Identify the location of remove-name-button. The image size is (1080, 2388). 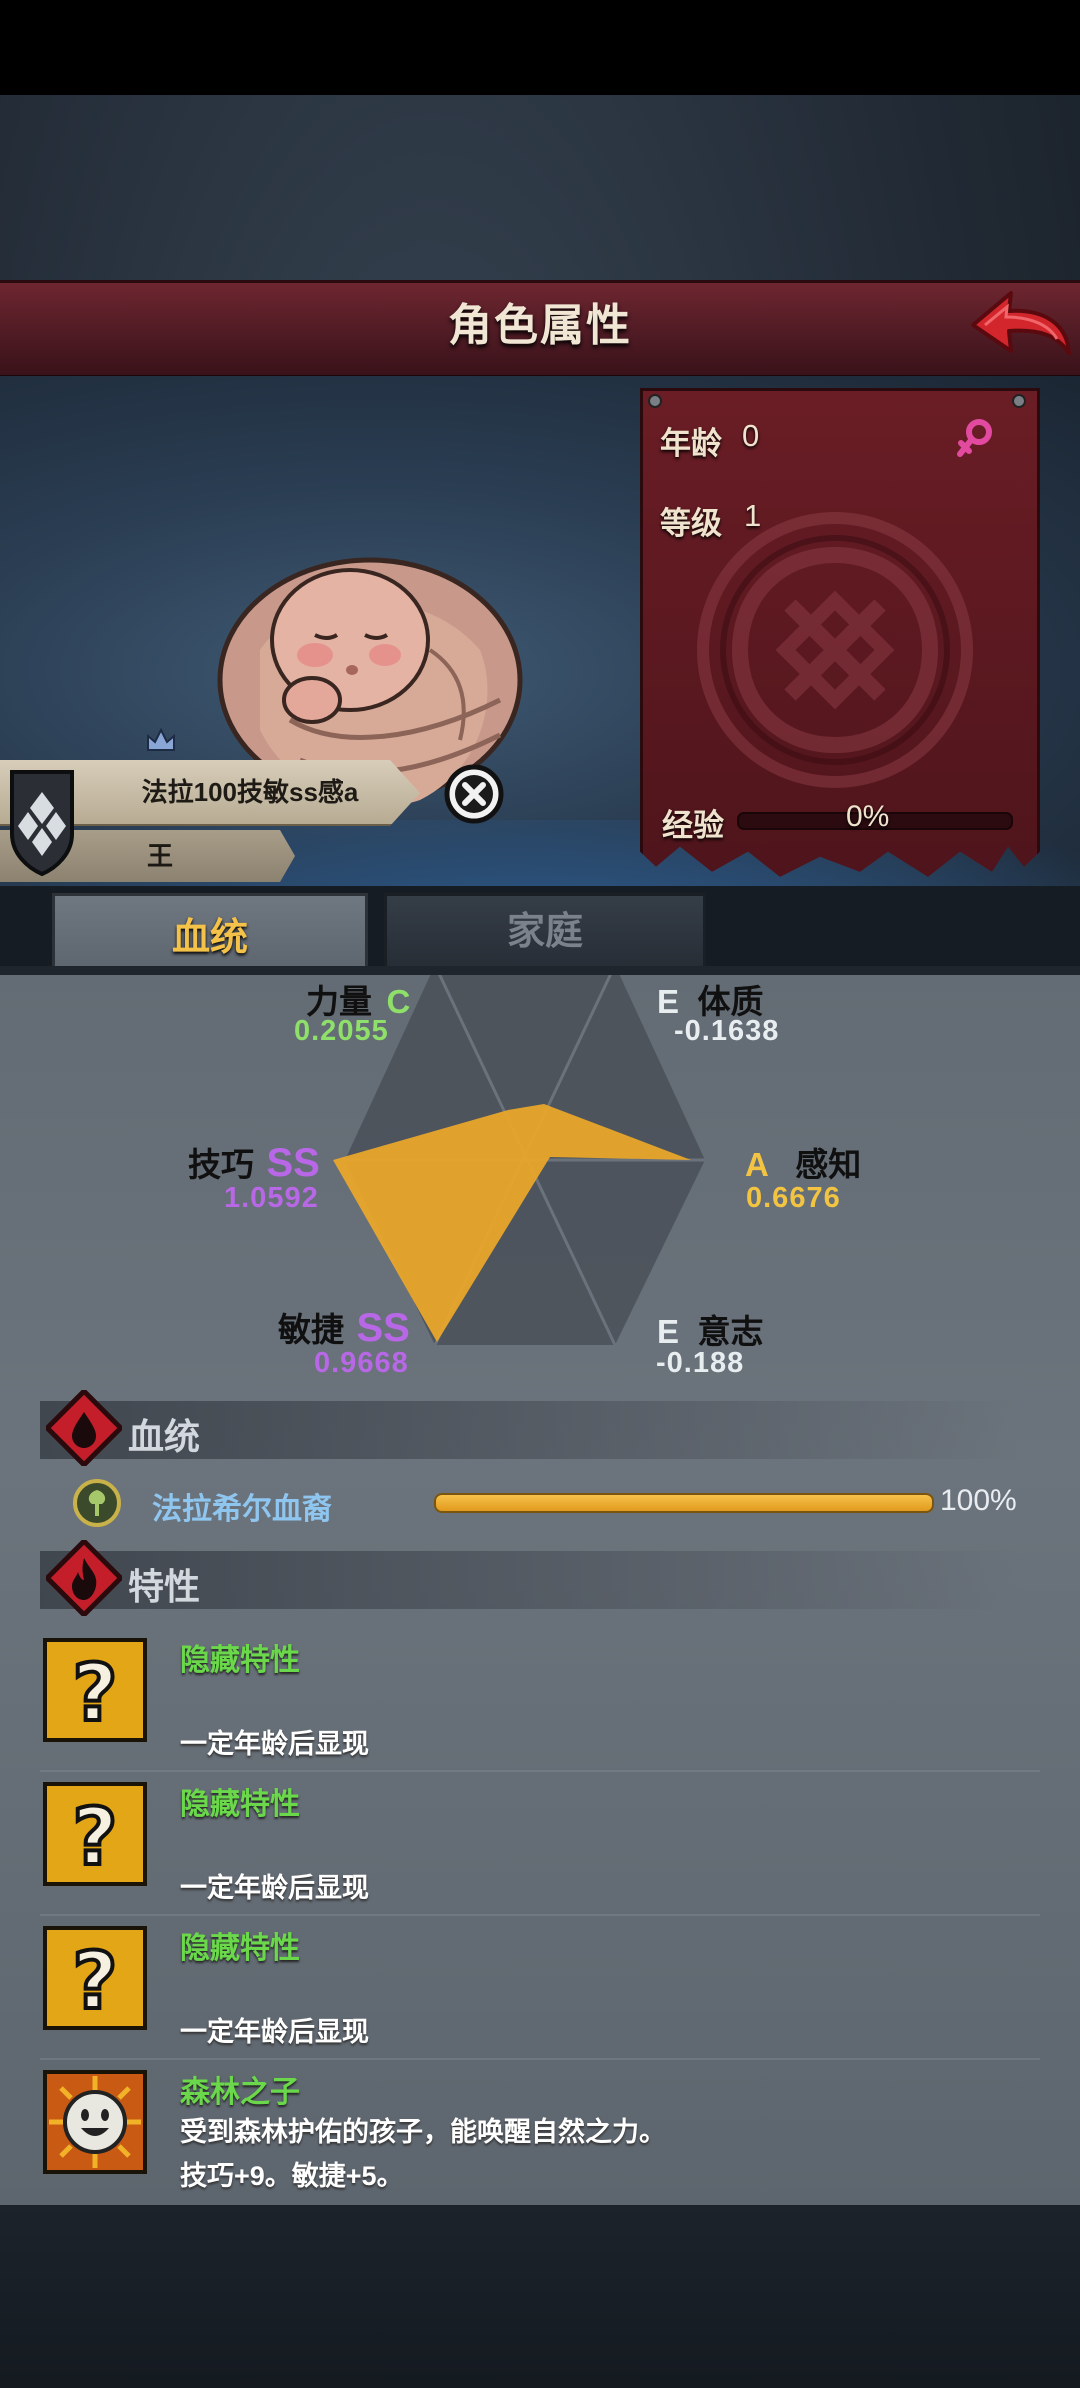
(474, 794).